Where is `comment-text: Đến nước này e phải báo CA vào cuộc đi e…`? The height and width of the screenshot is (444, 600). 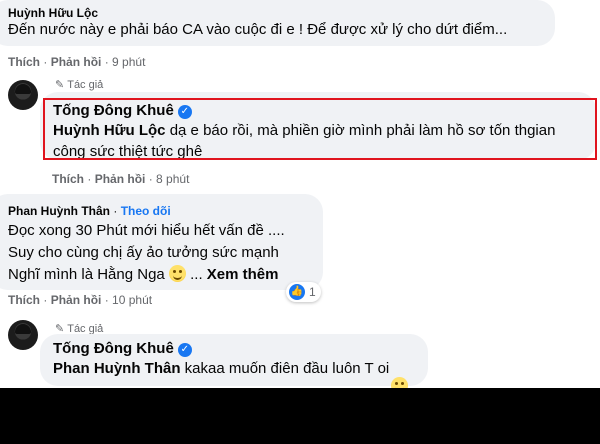
comment-text: Đến nước này e phải báo CA vào cuộc đi e… is located at coordinates (258, 29).